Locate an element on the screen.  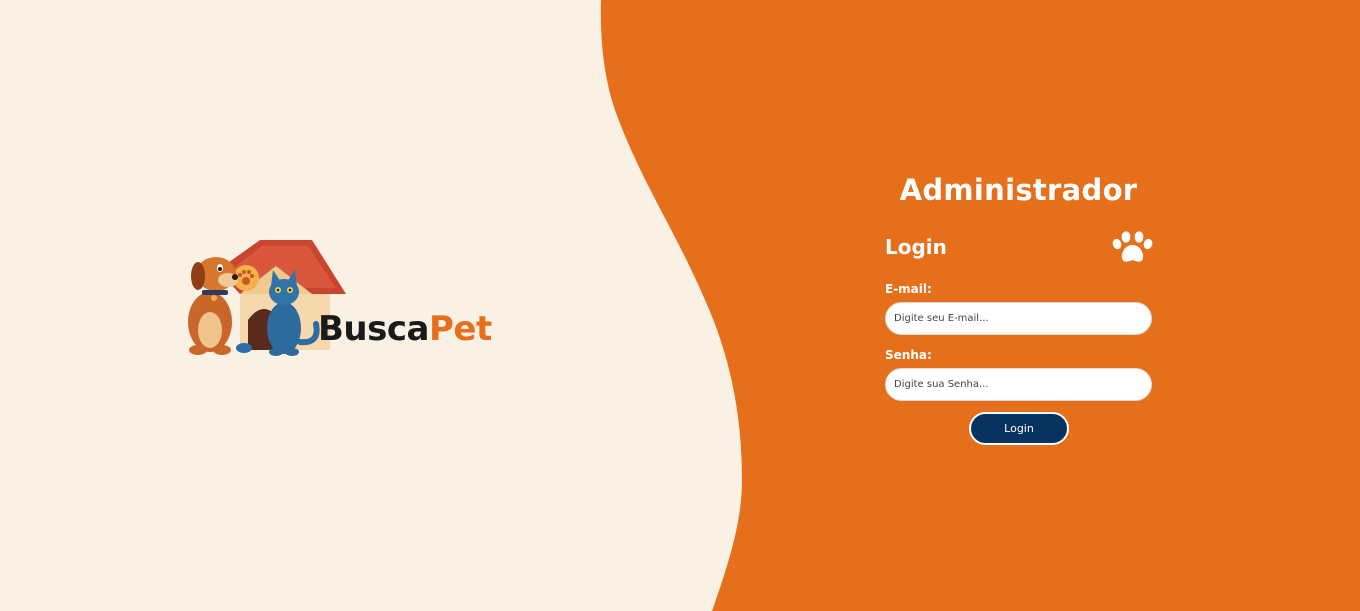
logo-wordmark: BuscaPet is located at coordinates (405, 329).